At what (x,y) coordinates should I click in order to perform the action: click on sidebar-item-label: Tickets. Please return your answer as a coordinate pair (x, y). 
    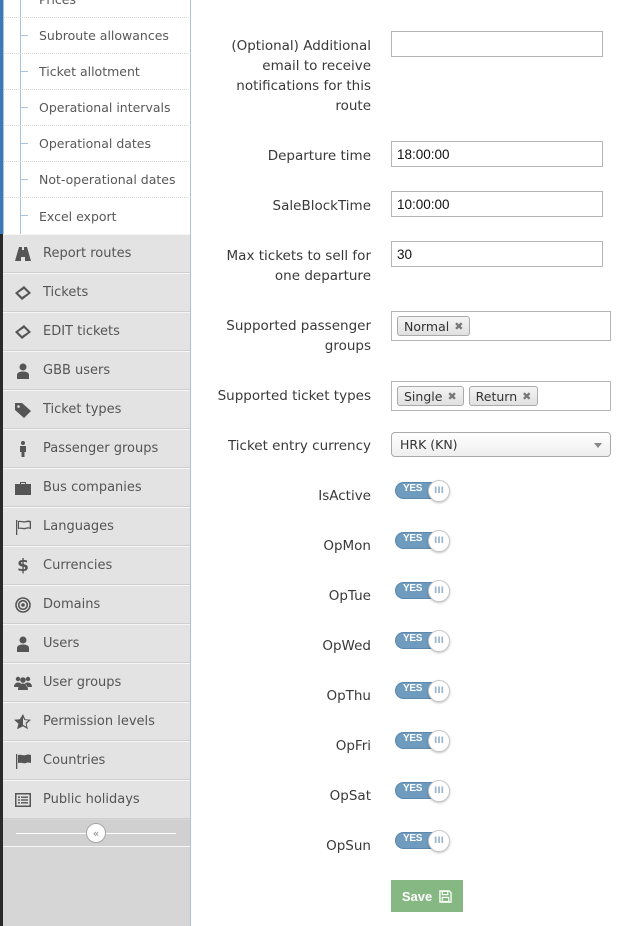
    Looking at the image, I should click on (66, 292).